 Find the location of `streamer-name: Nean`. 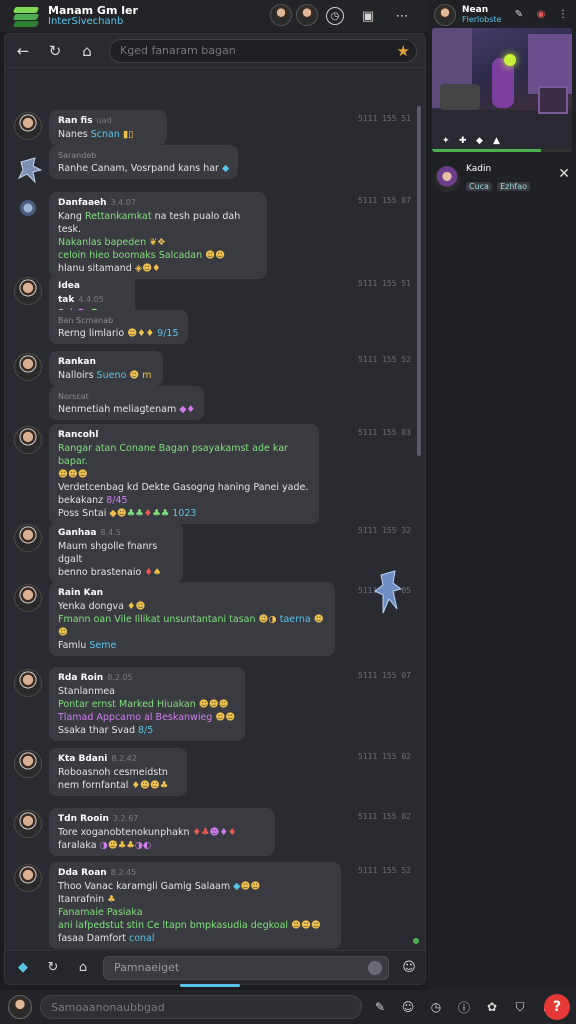

streamer-name: Nean is located at coordinates (475, 10).